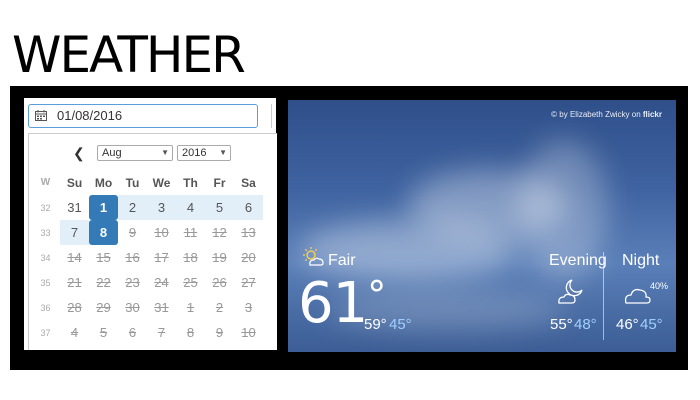  Describe the element at coordinates (659, 286) in the screenshot. I see `night-precip-chance: 40%` at that location.